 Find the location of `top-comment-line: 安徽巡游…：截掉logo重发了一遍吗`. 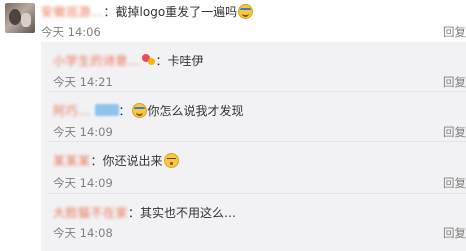

top-comment-line: 安徽巡游…：截掉logo重发了一遍吗 is located at coordinates (147, 12).